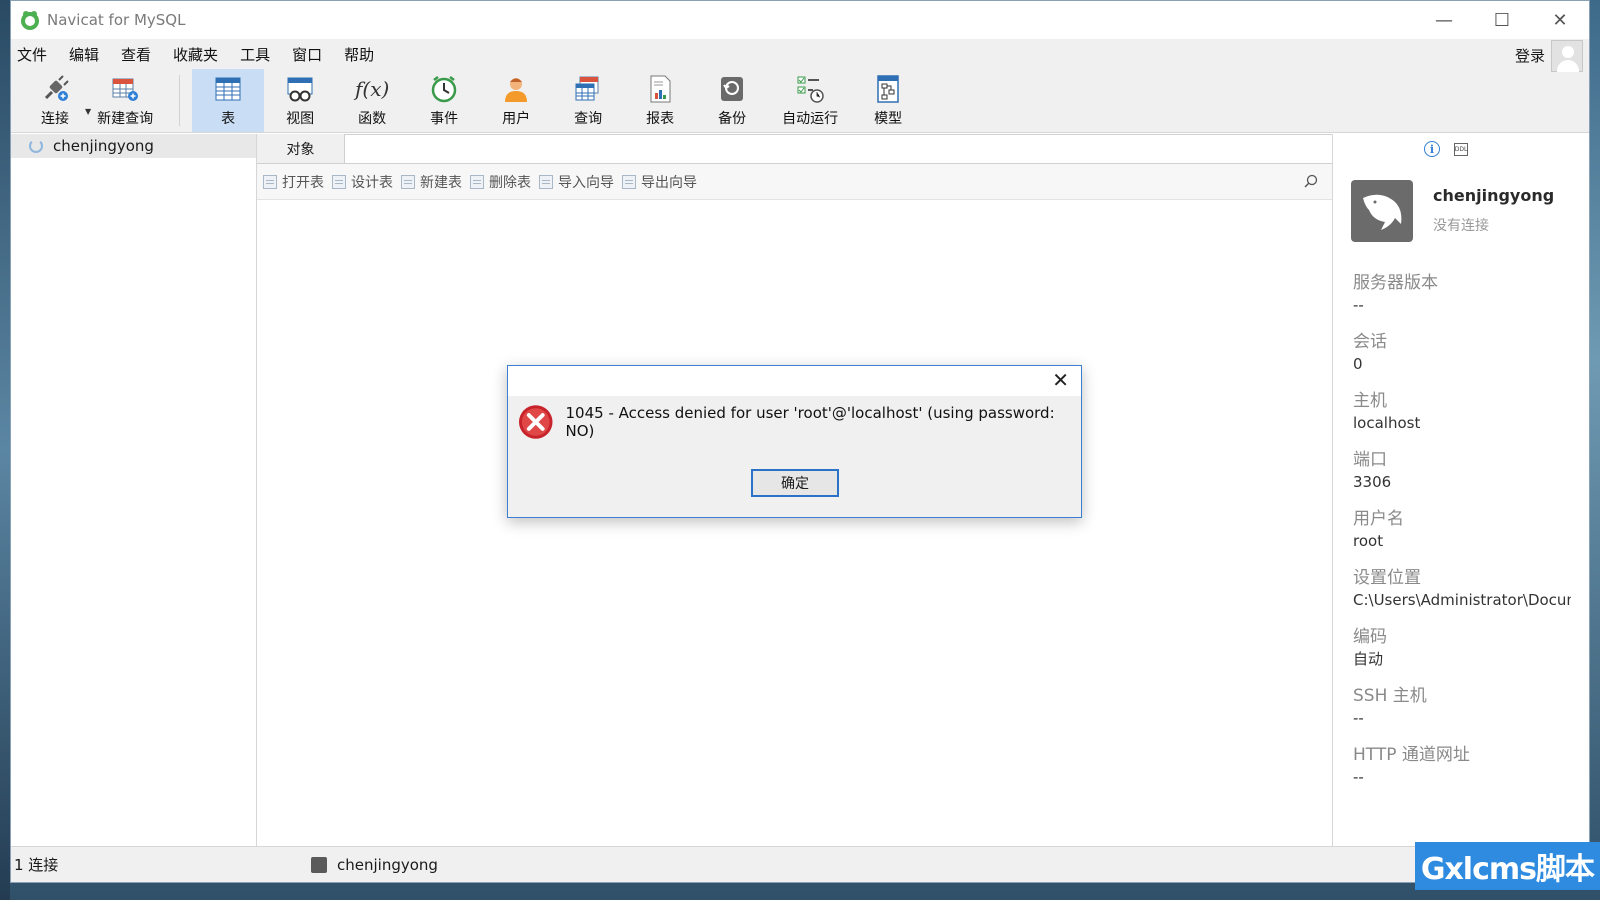 This screenshot has height=900, width=1600. What do you see at coordinates (1368, 659) in the screenshot?
I see `info-field-value: 自动` at bounding box center [1368, 659].